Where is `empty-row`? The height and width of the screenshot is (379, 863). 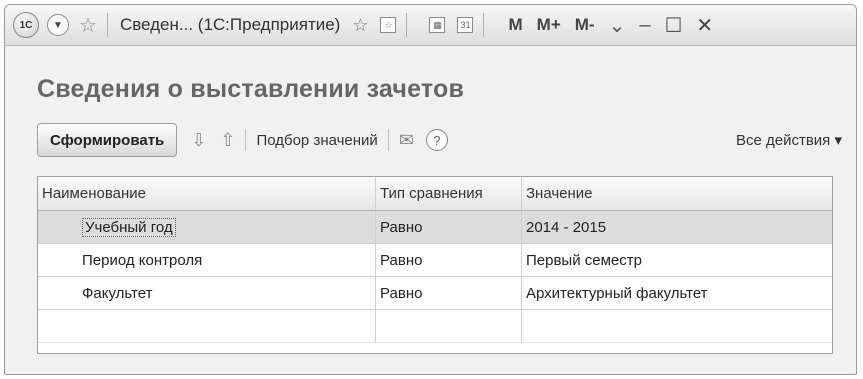 empty-row is located at coordinates (435, 326).